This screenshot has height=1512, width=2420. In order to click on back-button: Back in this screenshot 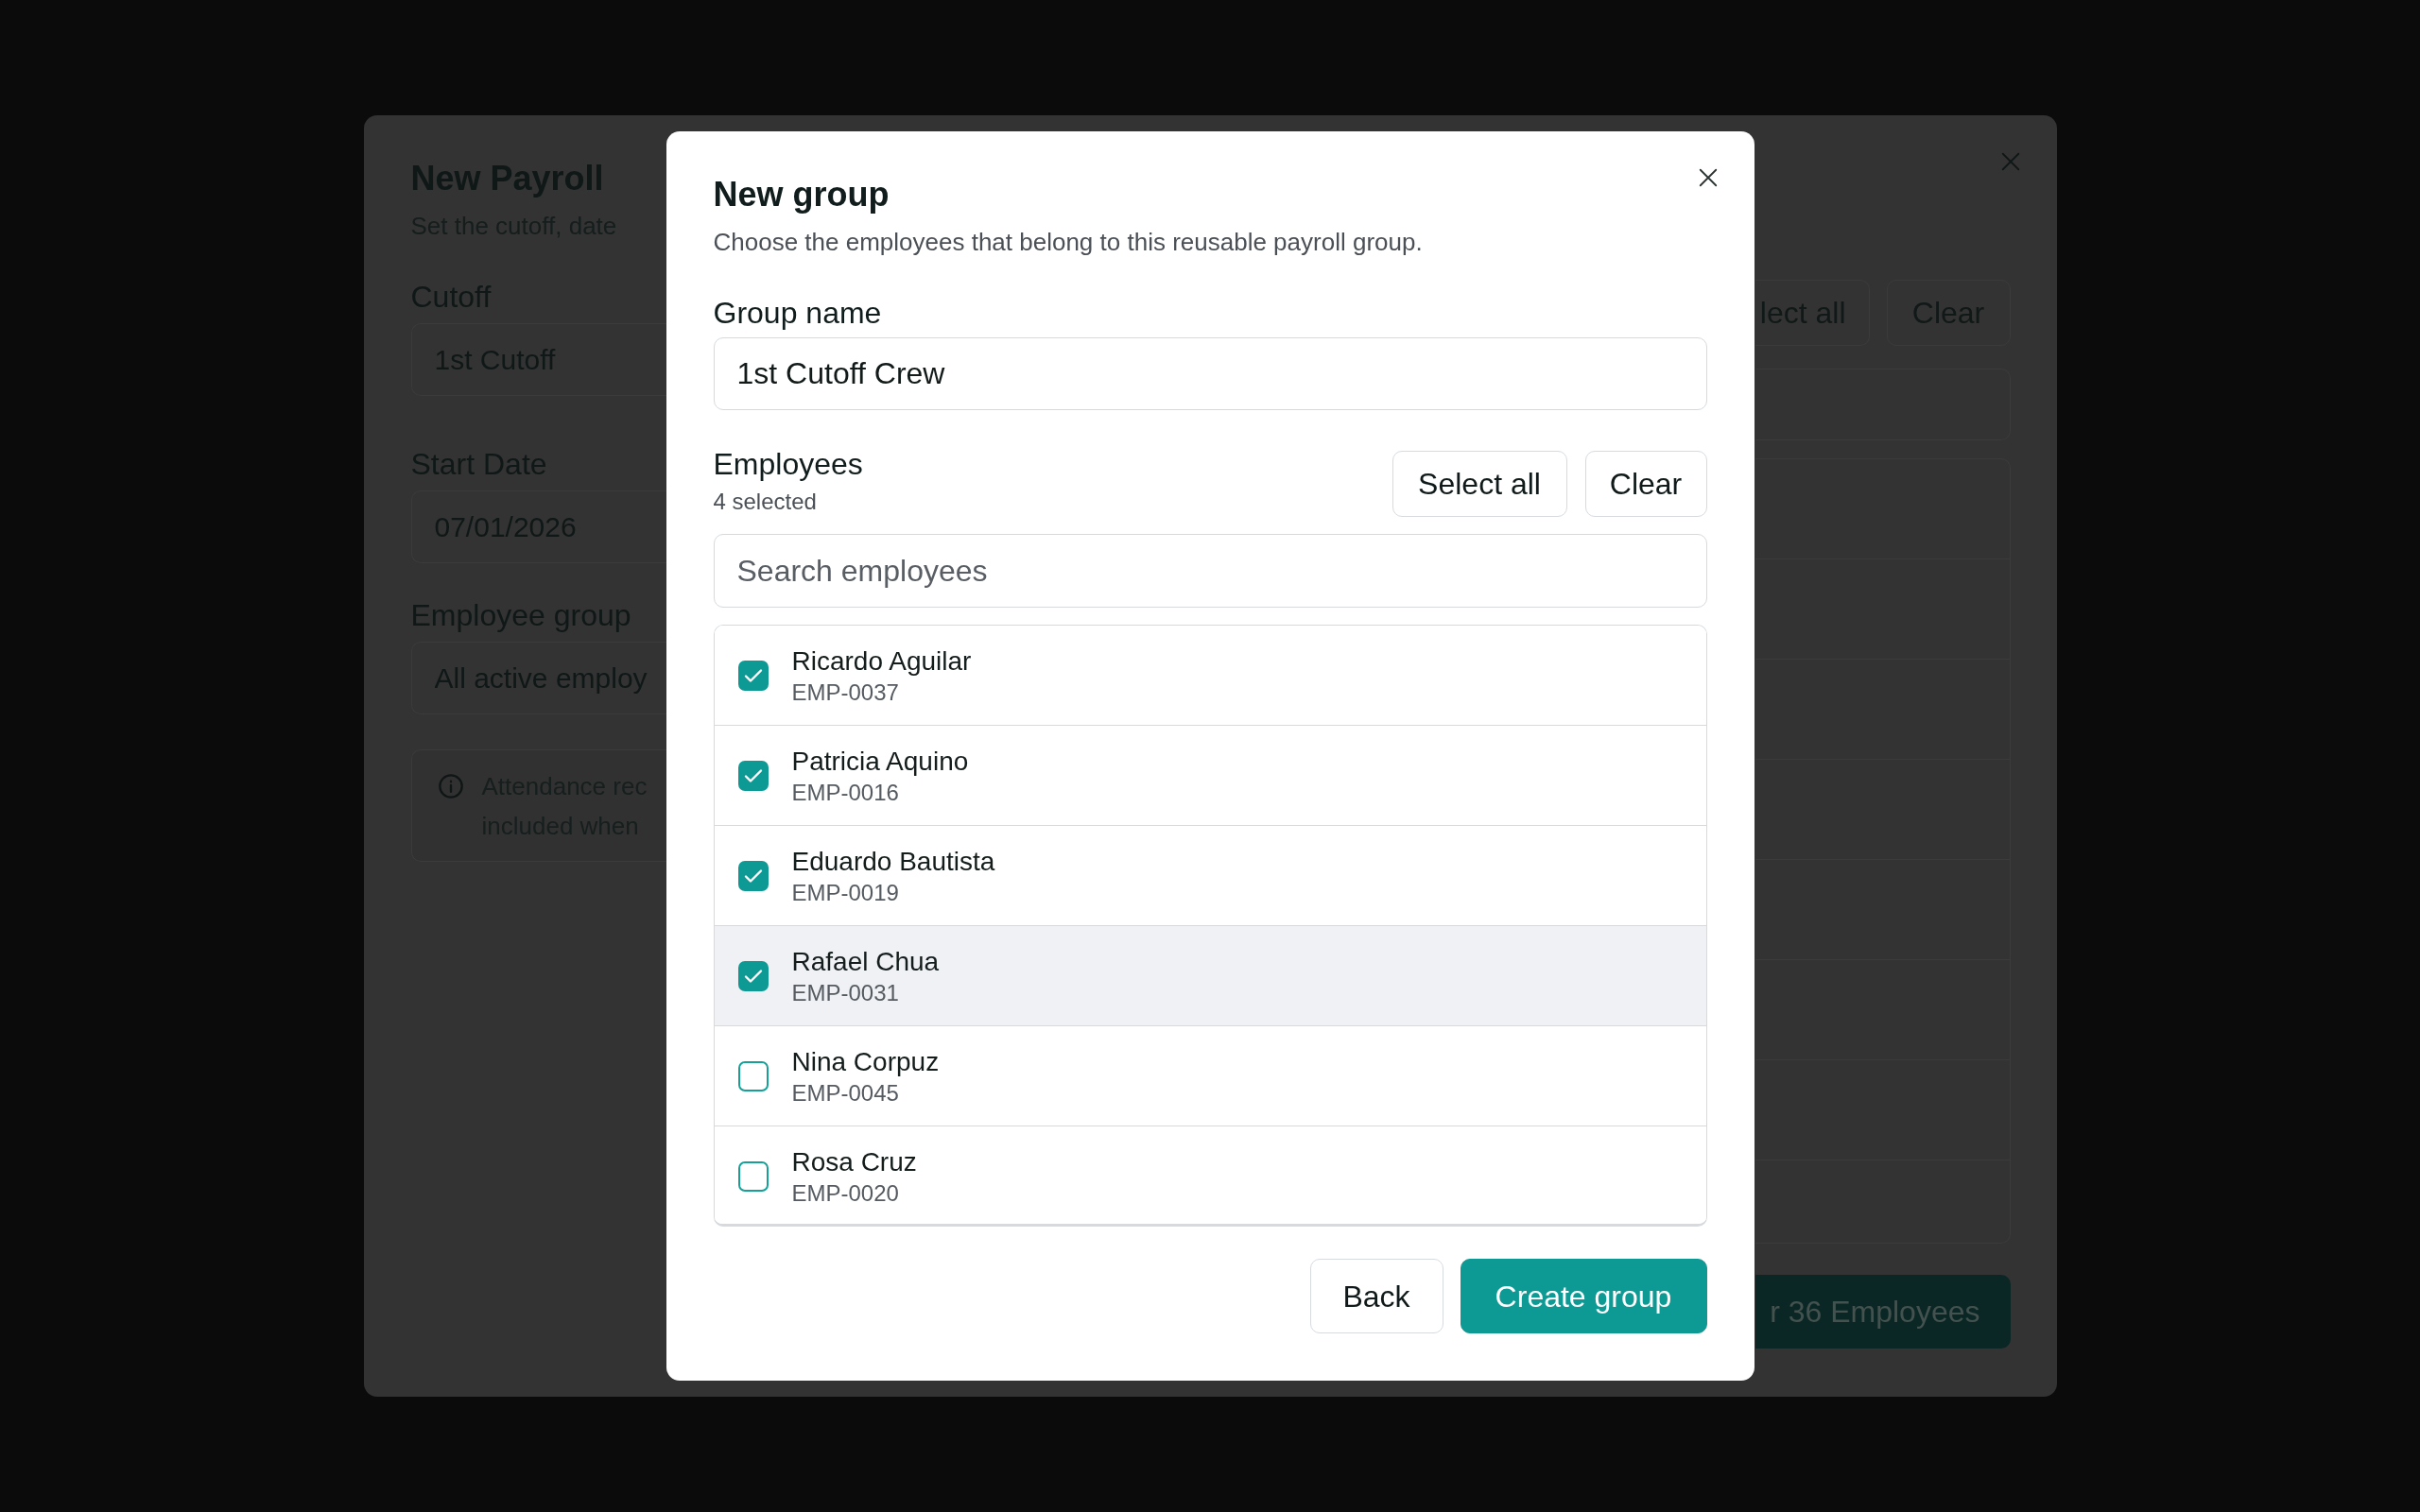, I will do `click(1376, 1296)`.